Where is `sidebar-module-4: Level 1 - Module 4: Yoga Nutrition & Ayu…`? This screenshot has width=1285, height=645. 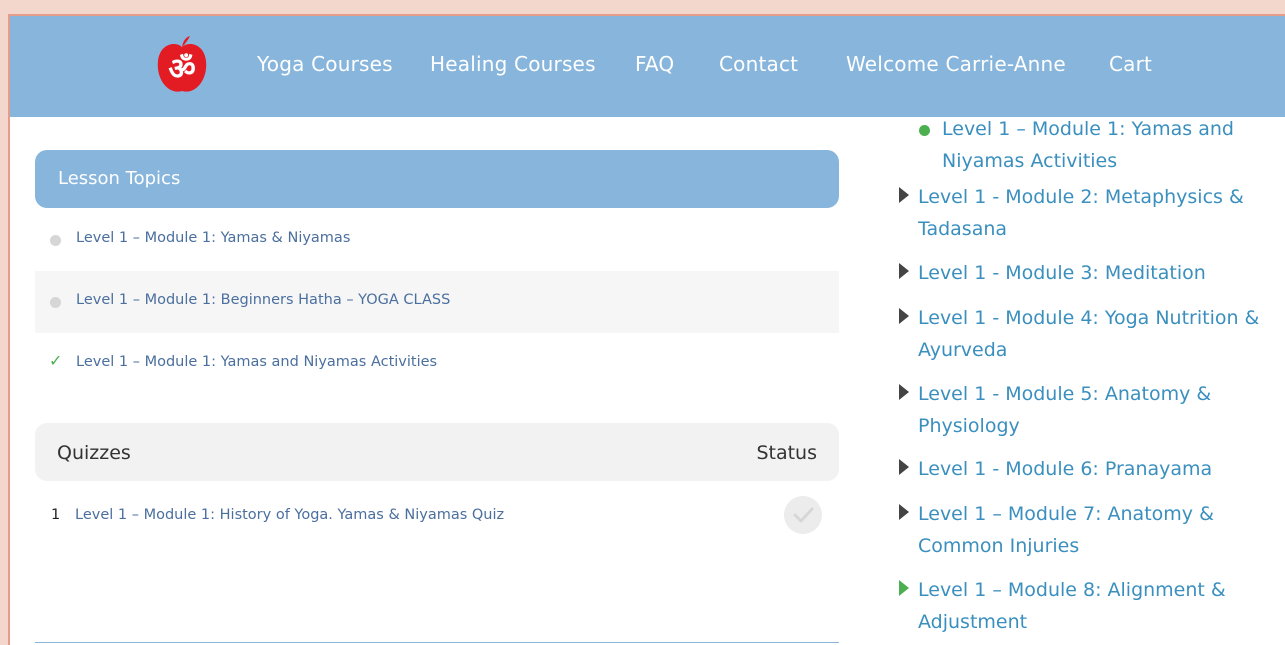
sidebar-module-4: Level 1 - Module 4: Yoga Nutrition & Ayu… is located at coordinates (1098, 334).